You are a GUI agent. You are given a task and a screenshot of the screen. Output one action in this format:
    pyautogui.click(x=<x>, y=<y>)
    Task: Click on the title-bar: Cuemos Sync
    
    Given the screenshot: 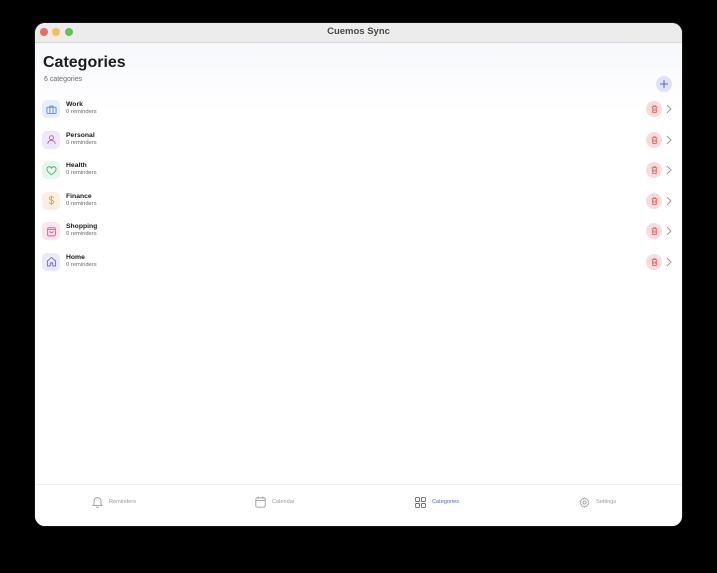 What is the action you would take?
    pyautogui.click(x=358, y=33)
    